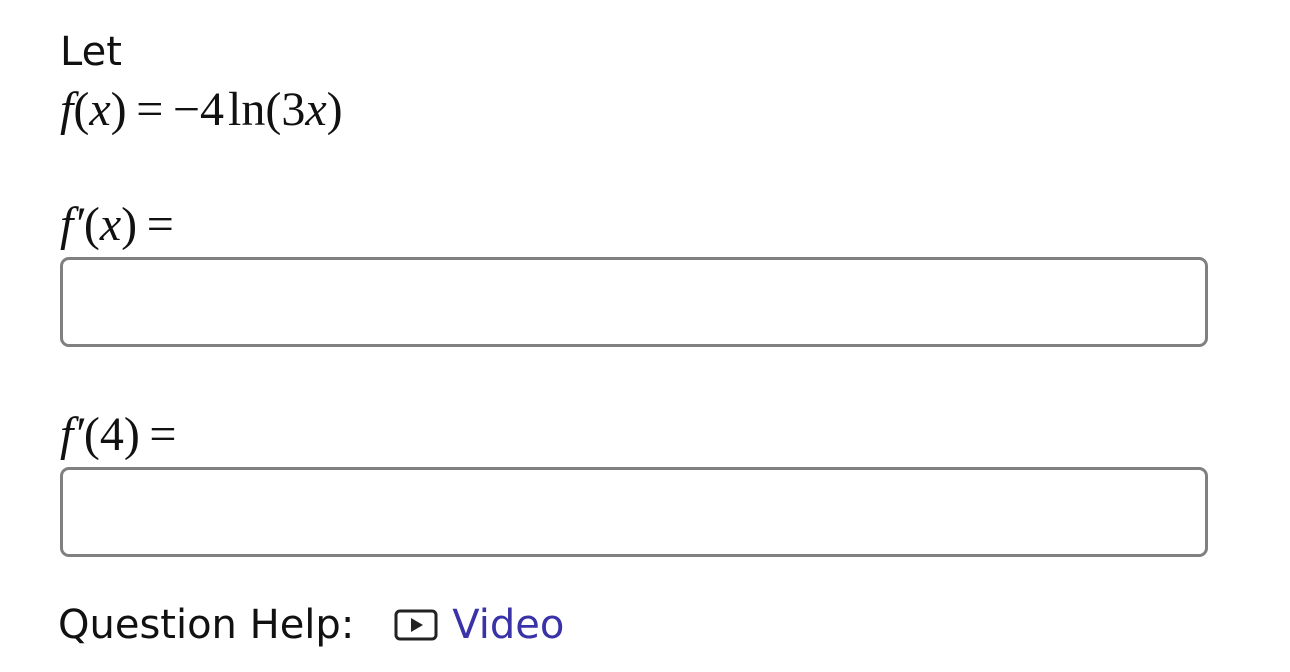  I want to click on function-name: f, so click(67, 109).